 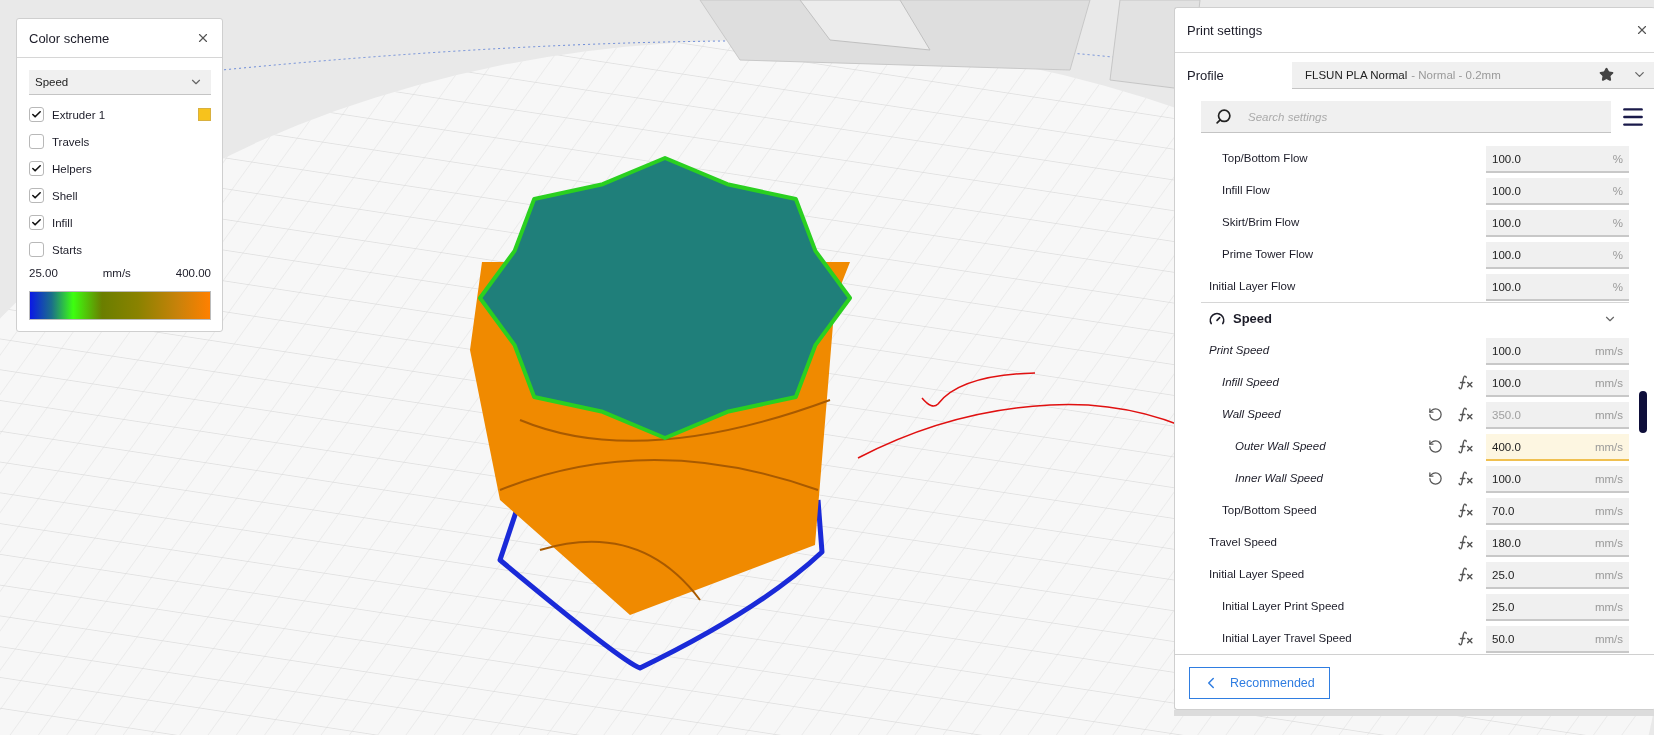 What do you see at coordinates (1265, 158) in the screenshot?
I see `setting-label: Top/Bottom Flow` at bounding box center [1265, 158].